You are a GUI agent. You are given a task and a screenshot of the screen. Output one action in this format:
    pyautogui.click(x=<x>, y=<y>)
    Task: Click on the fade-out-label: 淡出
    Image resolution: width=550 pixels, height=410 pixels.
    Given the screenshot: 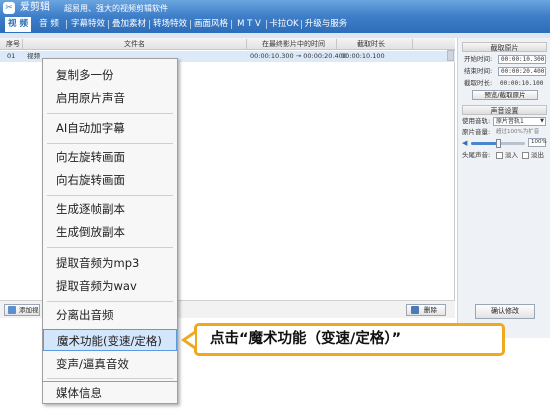 What is the action you would take?
    pyautogui.click(x=537, y=155)
    